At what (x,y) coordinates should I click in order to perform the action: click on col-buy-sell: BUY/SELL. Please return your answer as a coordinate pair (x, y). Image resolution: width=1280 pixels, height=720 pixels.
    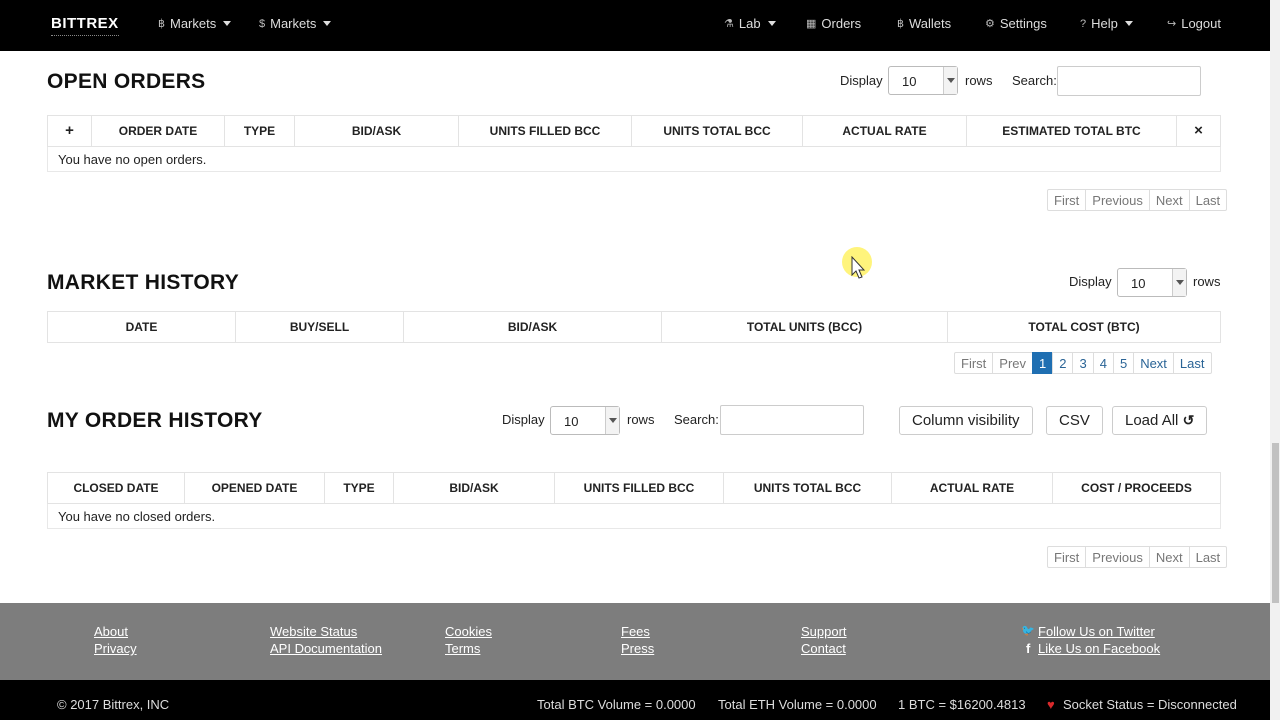
    Looking at the image, I should click on (320, 327).